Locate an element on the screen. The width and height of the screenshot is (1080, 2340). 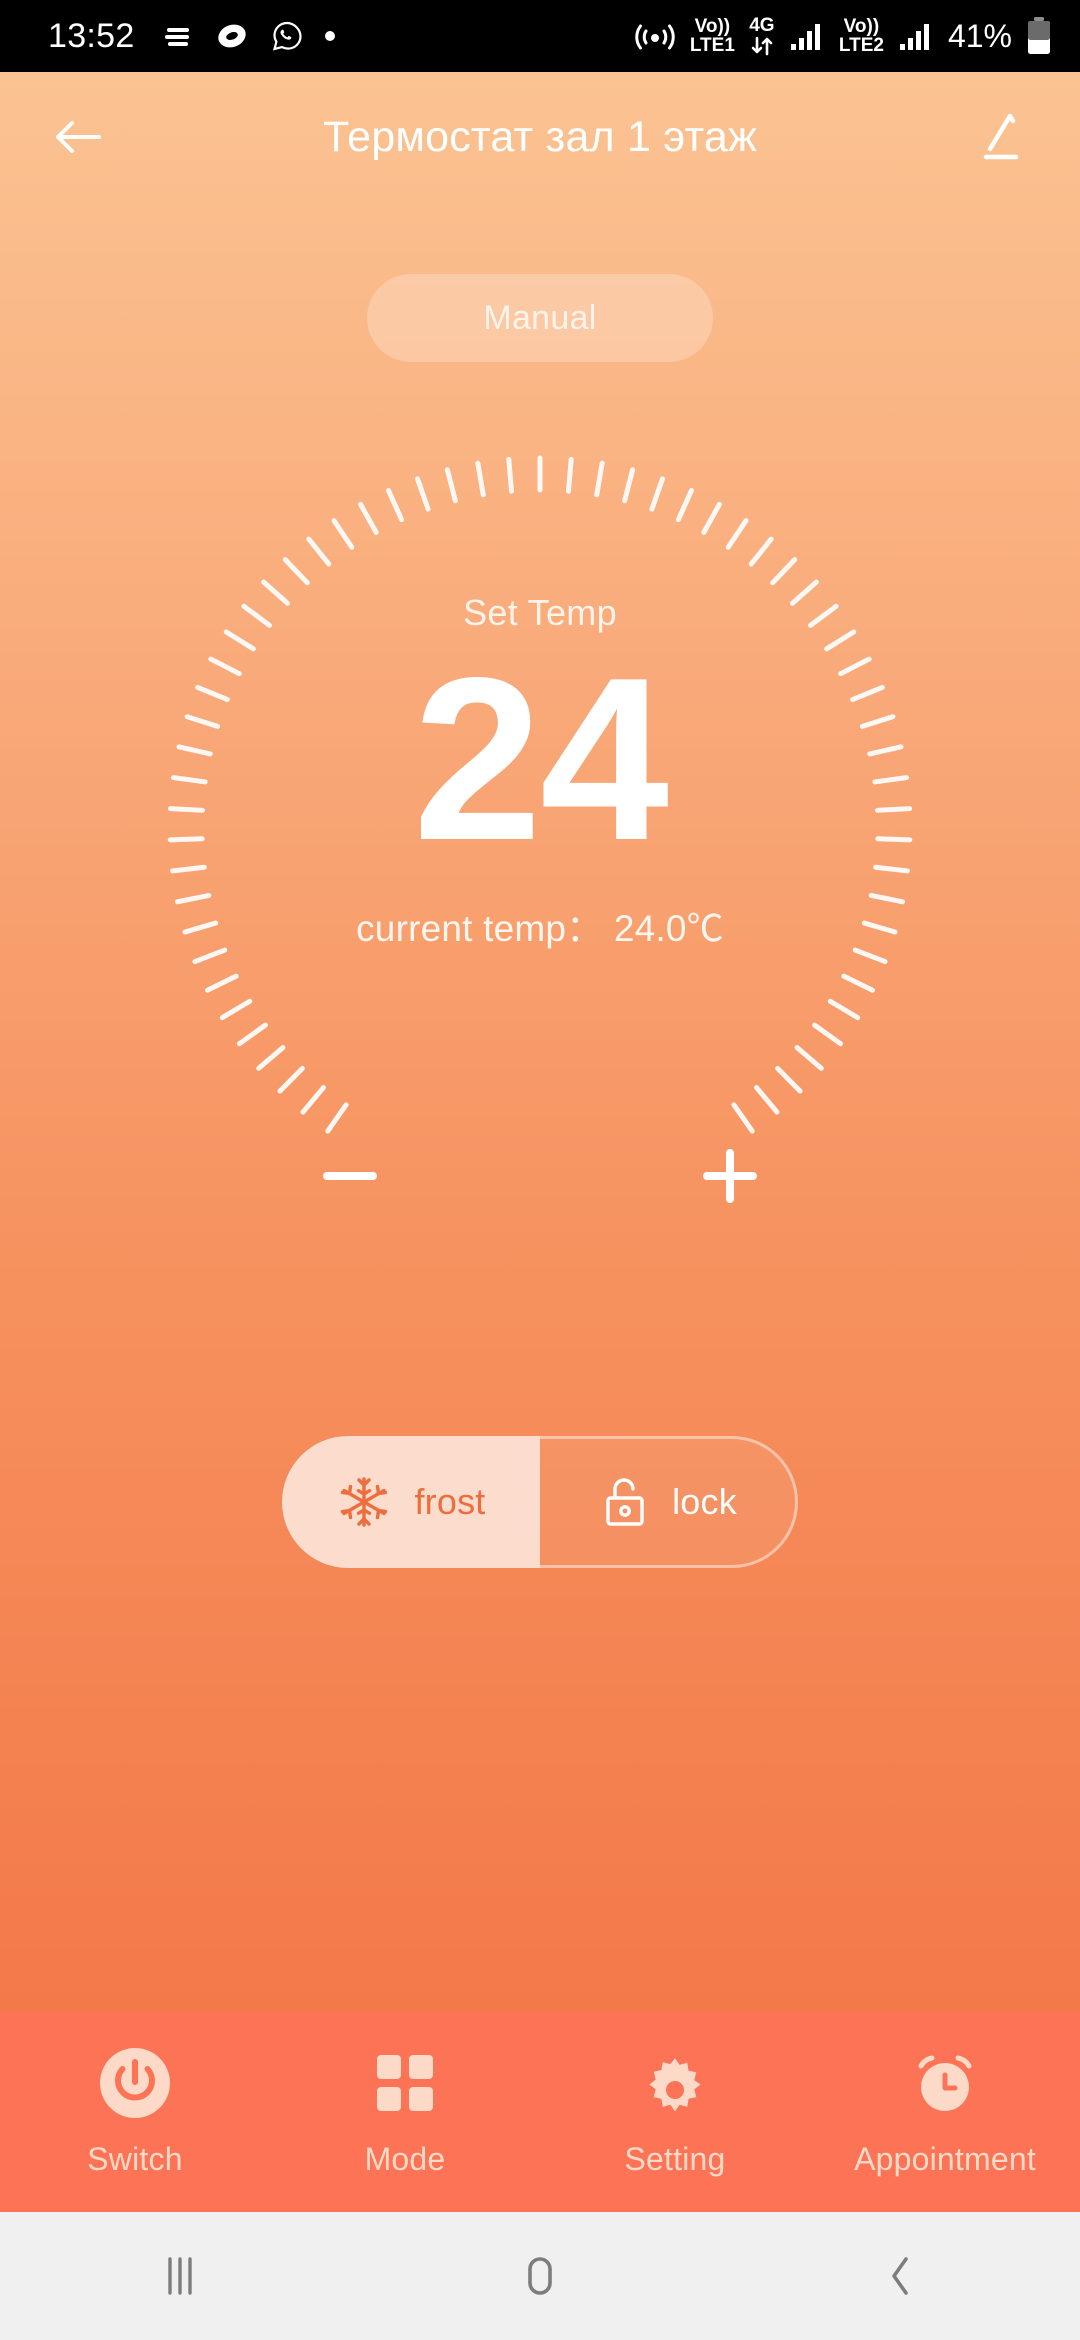
status-bar: 13:52 Vo)) LTE1 4G Vo)) LTE2 41% is located at coordinates (540, 36).